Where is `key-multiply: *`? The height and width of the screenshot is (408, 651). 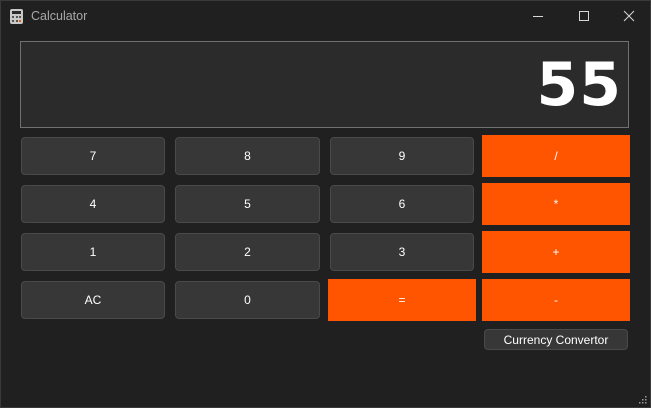 key-multiply: * is located at coordinates (556, 204).